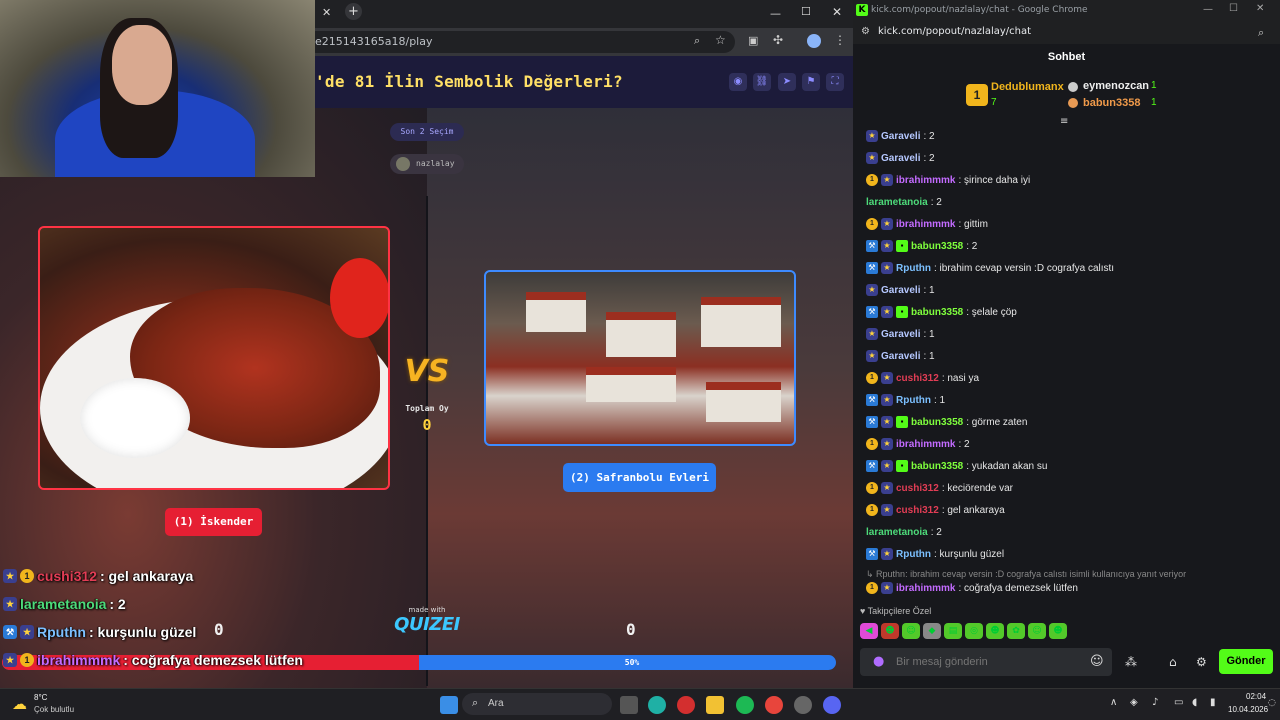  Describe the element at coordinates (775, 13) in the screenshot. I see `minimize-icon: —` at that location.